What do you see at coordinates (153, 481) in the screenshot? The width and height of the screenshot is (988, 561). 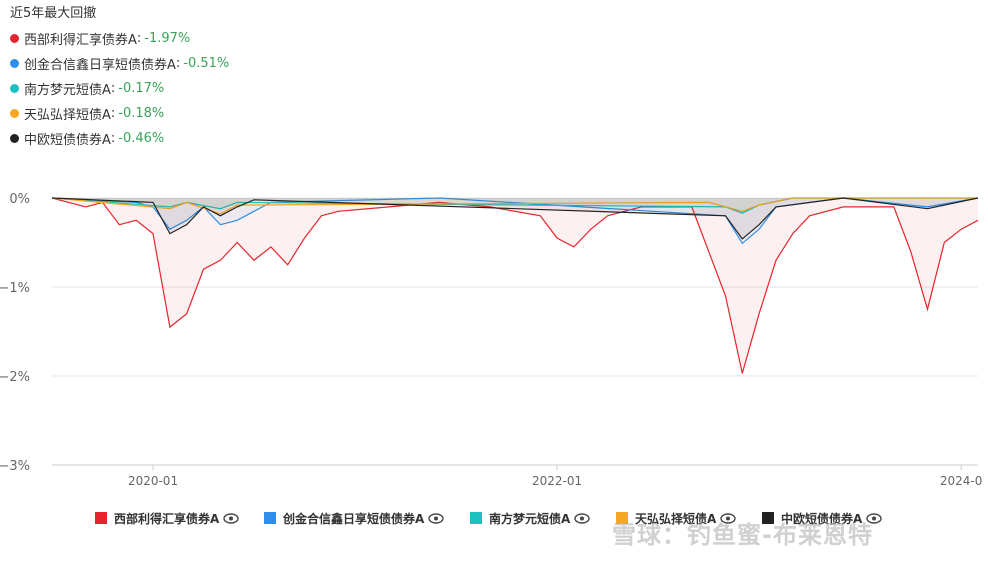 I see `x-tick-label: 2020-01` at bounding box center [153, 481].